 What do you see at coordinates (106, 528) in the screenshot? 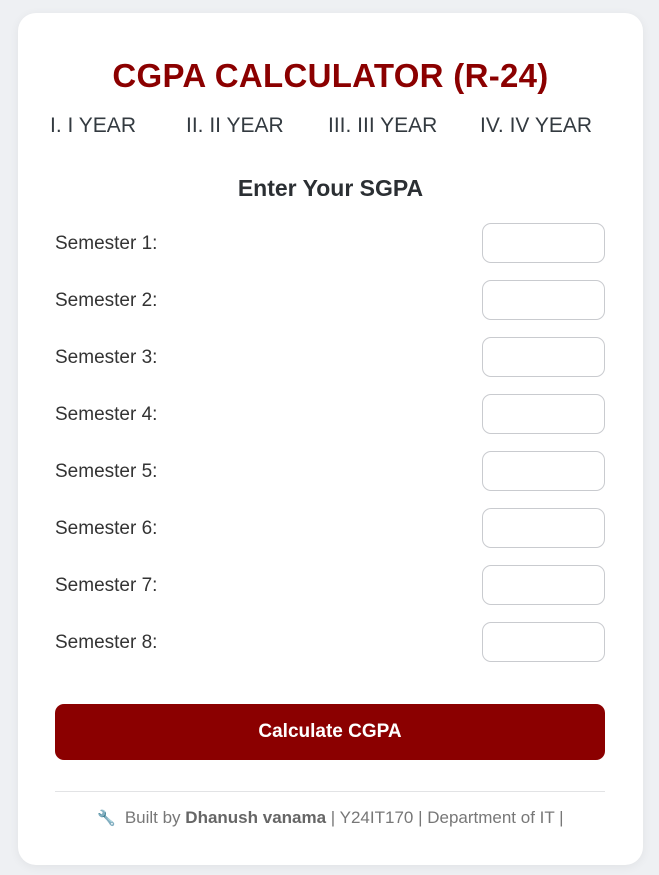
I see `semester-label: Semester 6:` at bounding box center [106, 528].